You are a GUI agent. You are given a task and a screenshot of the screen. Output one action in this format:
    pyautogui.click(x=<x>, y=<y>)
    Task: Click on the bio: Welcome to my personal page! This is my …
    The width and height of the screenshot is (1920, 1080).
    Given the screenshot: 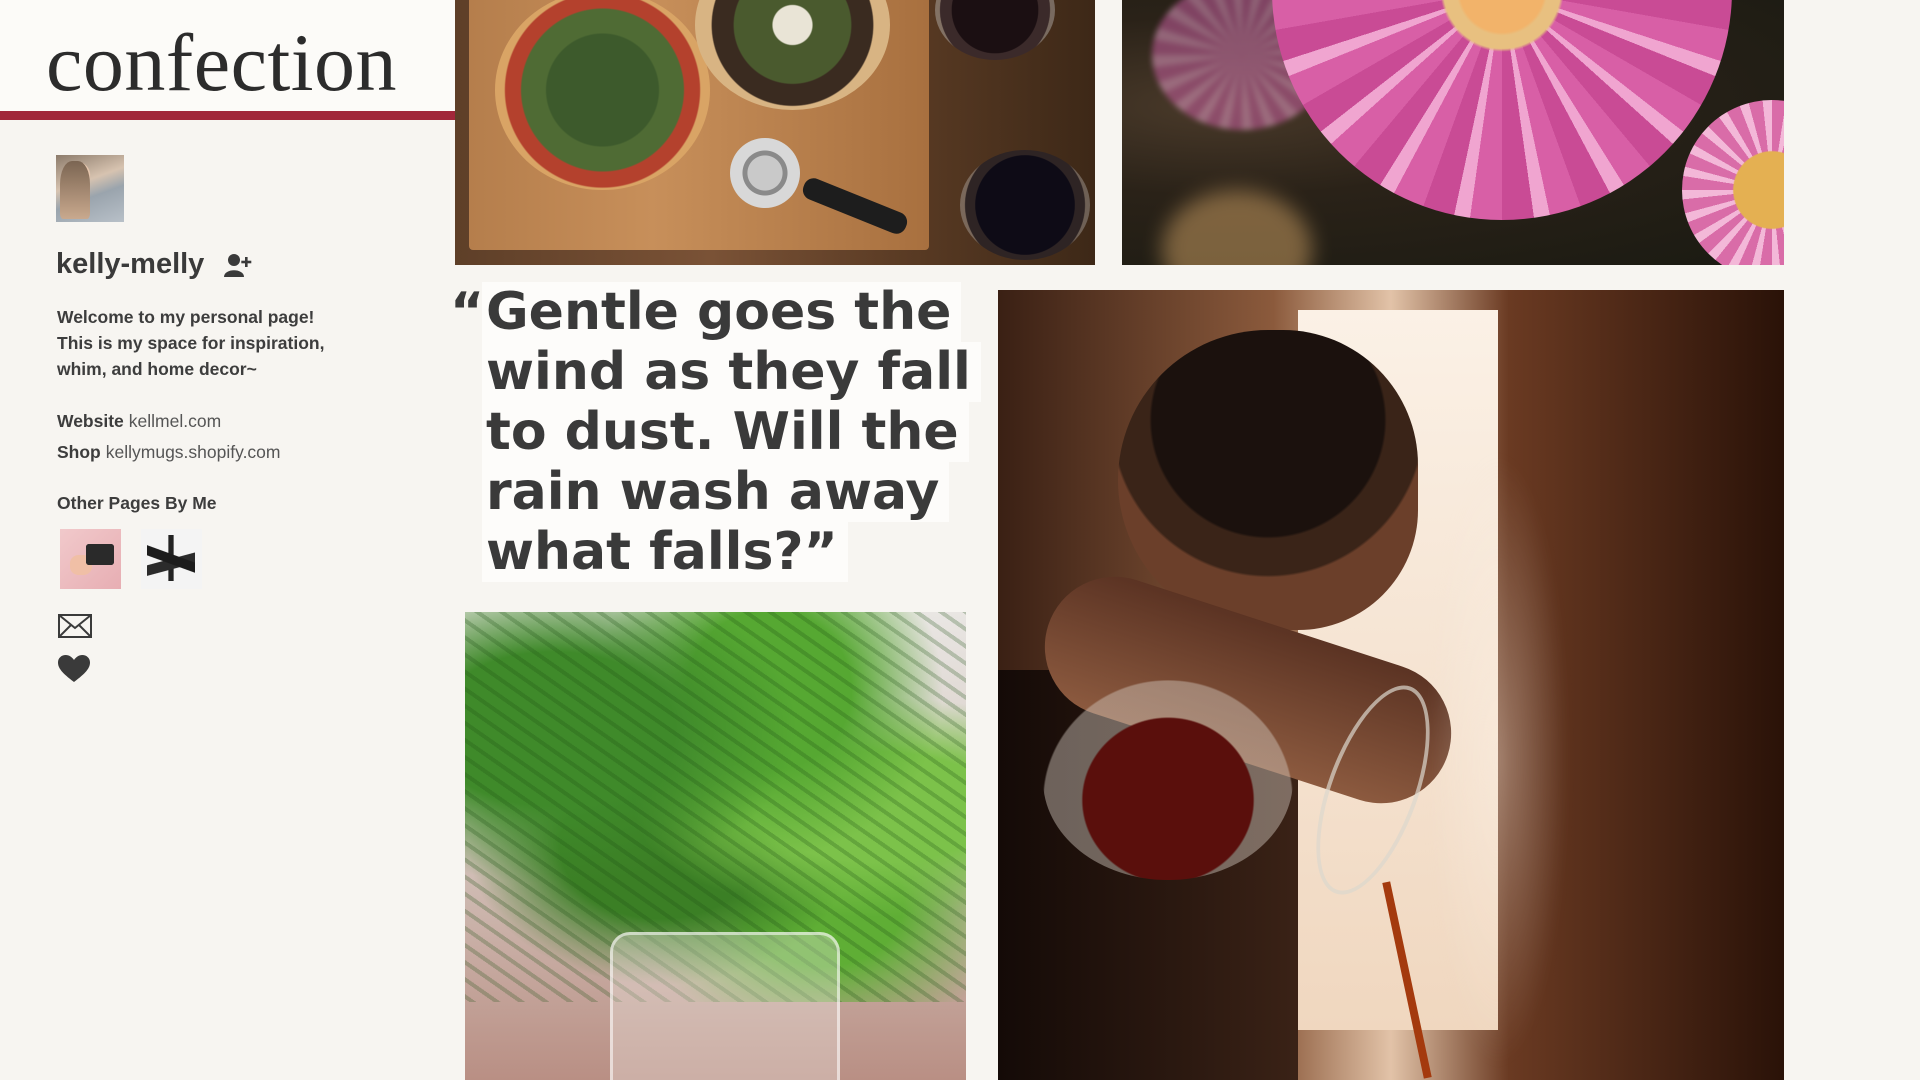 What is the action you would take?
    pyautogui.click(x=202, y=343)
    